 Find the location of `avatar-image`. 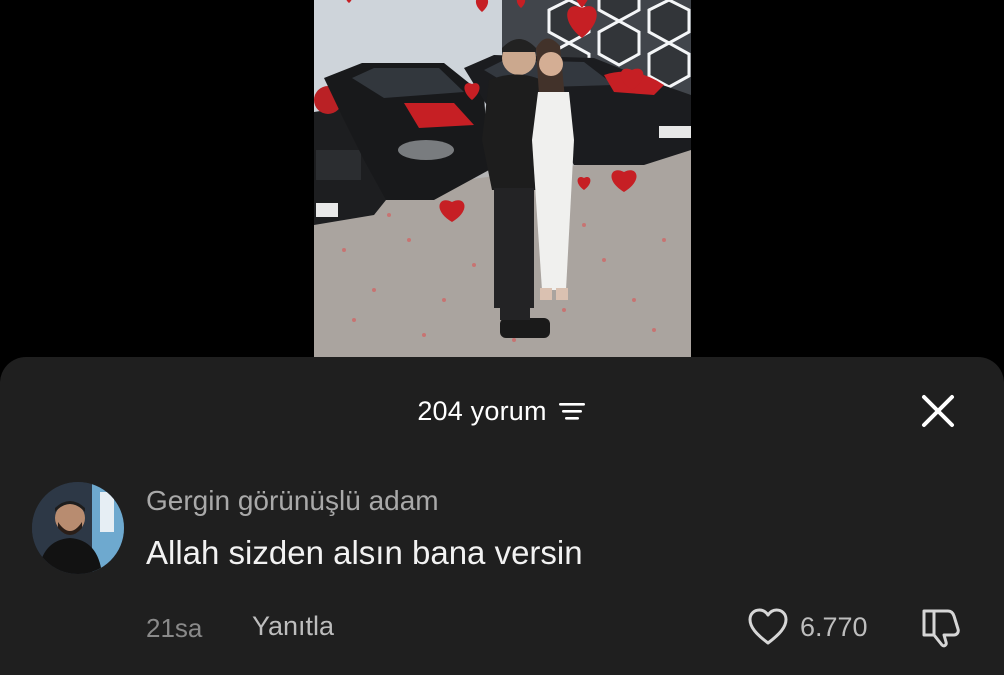

avatar-image is located at coordinates (78, 528).